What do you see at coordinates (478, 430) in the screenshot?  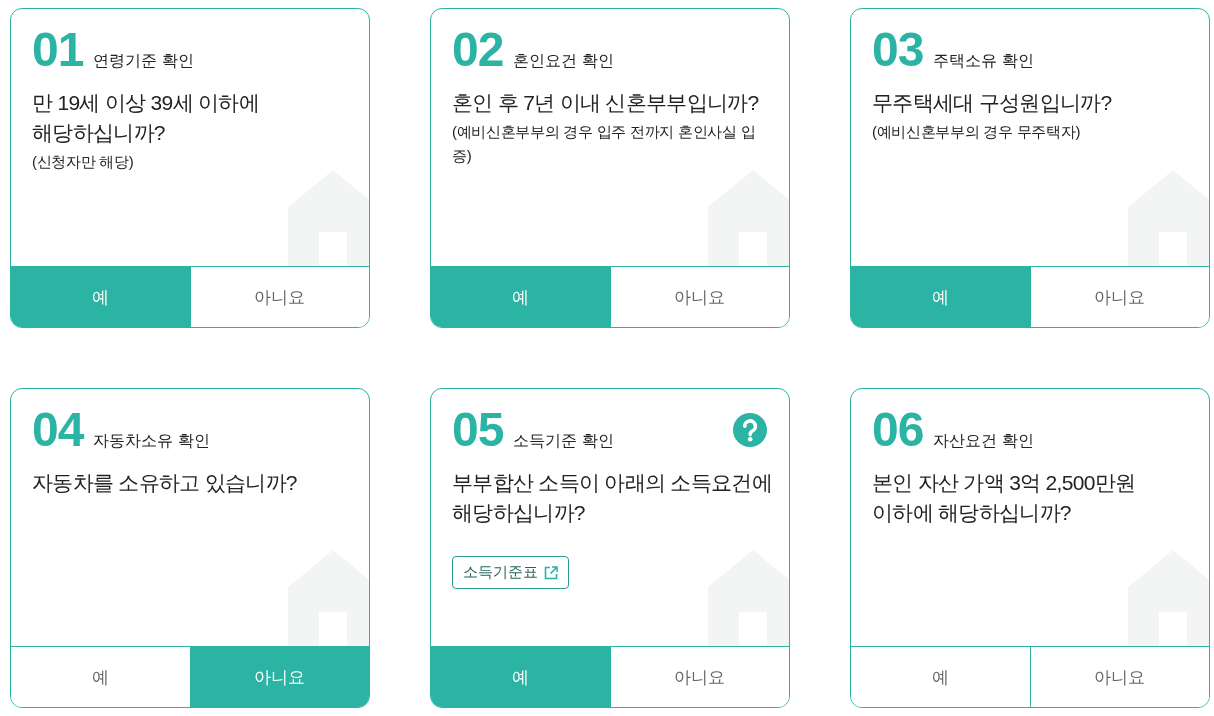 I see `step-number: 05` at bounding box center [478, 430].